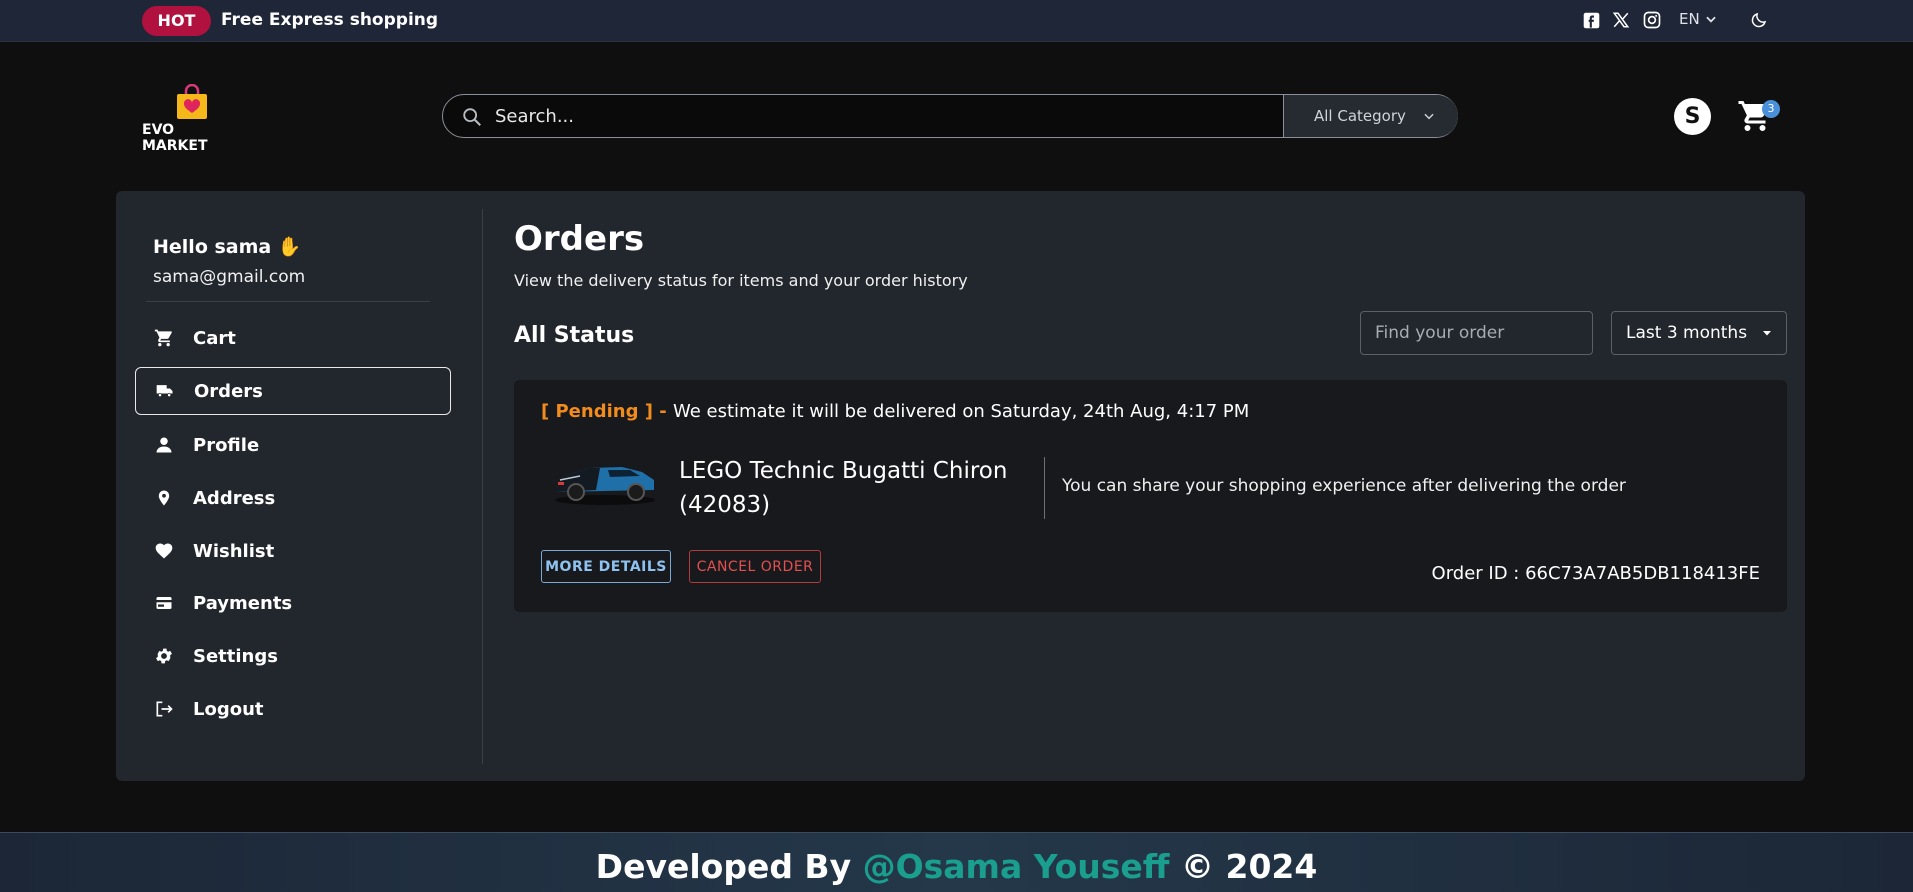 The height and width of the screenshot is (892, 1913). What do you see at coordinates (234, 498) in the screenshot?
I see `sidebar-item-label: Address` at bounding box center [234, 498].